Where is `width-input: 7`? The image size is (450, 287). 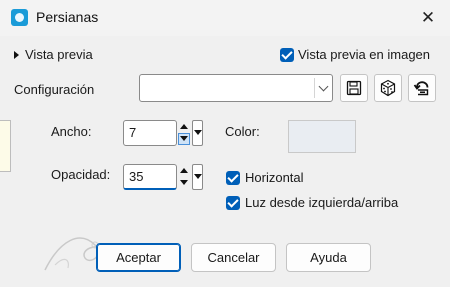 width-input: 7 is located at coordinates (150, 133).